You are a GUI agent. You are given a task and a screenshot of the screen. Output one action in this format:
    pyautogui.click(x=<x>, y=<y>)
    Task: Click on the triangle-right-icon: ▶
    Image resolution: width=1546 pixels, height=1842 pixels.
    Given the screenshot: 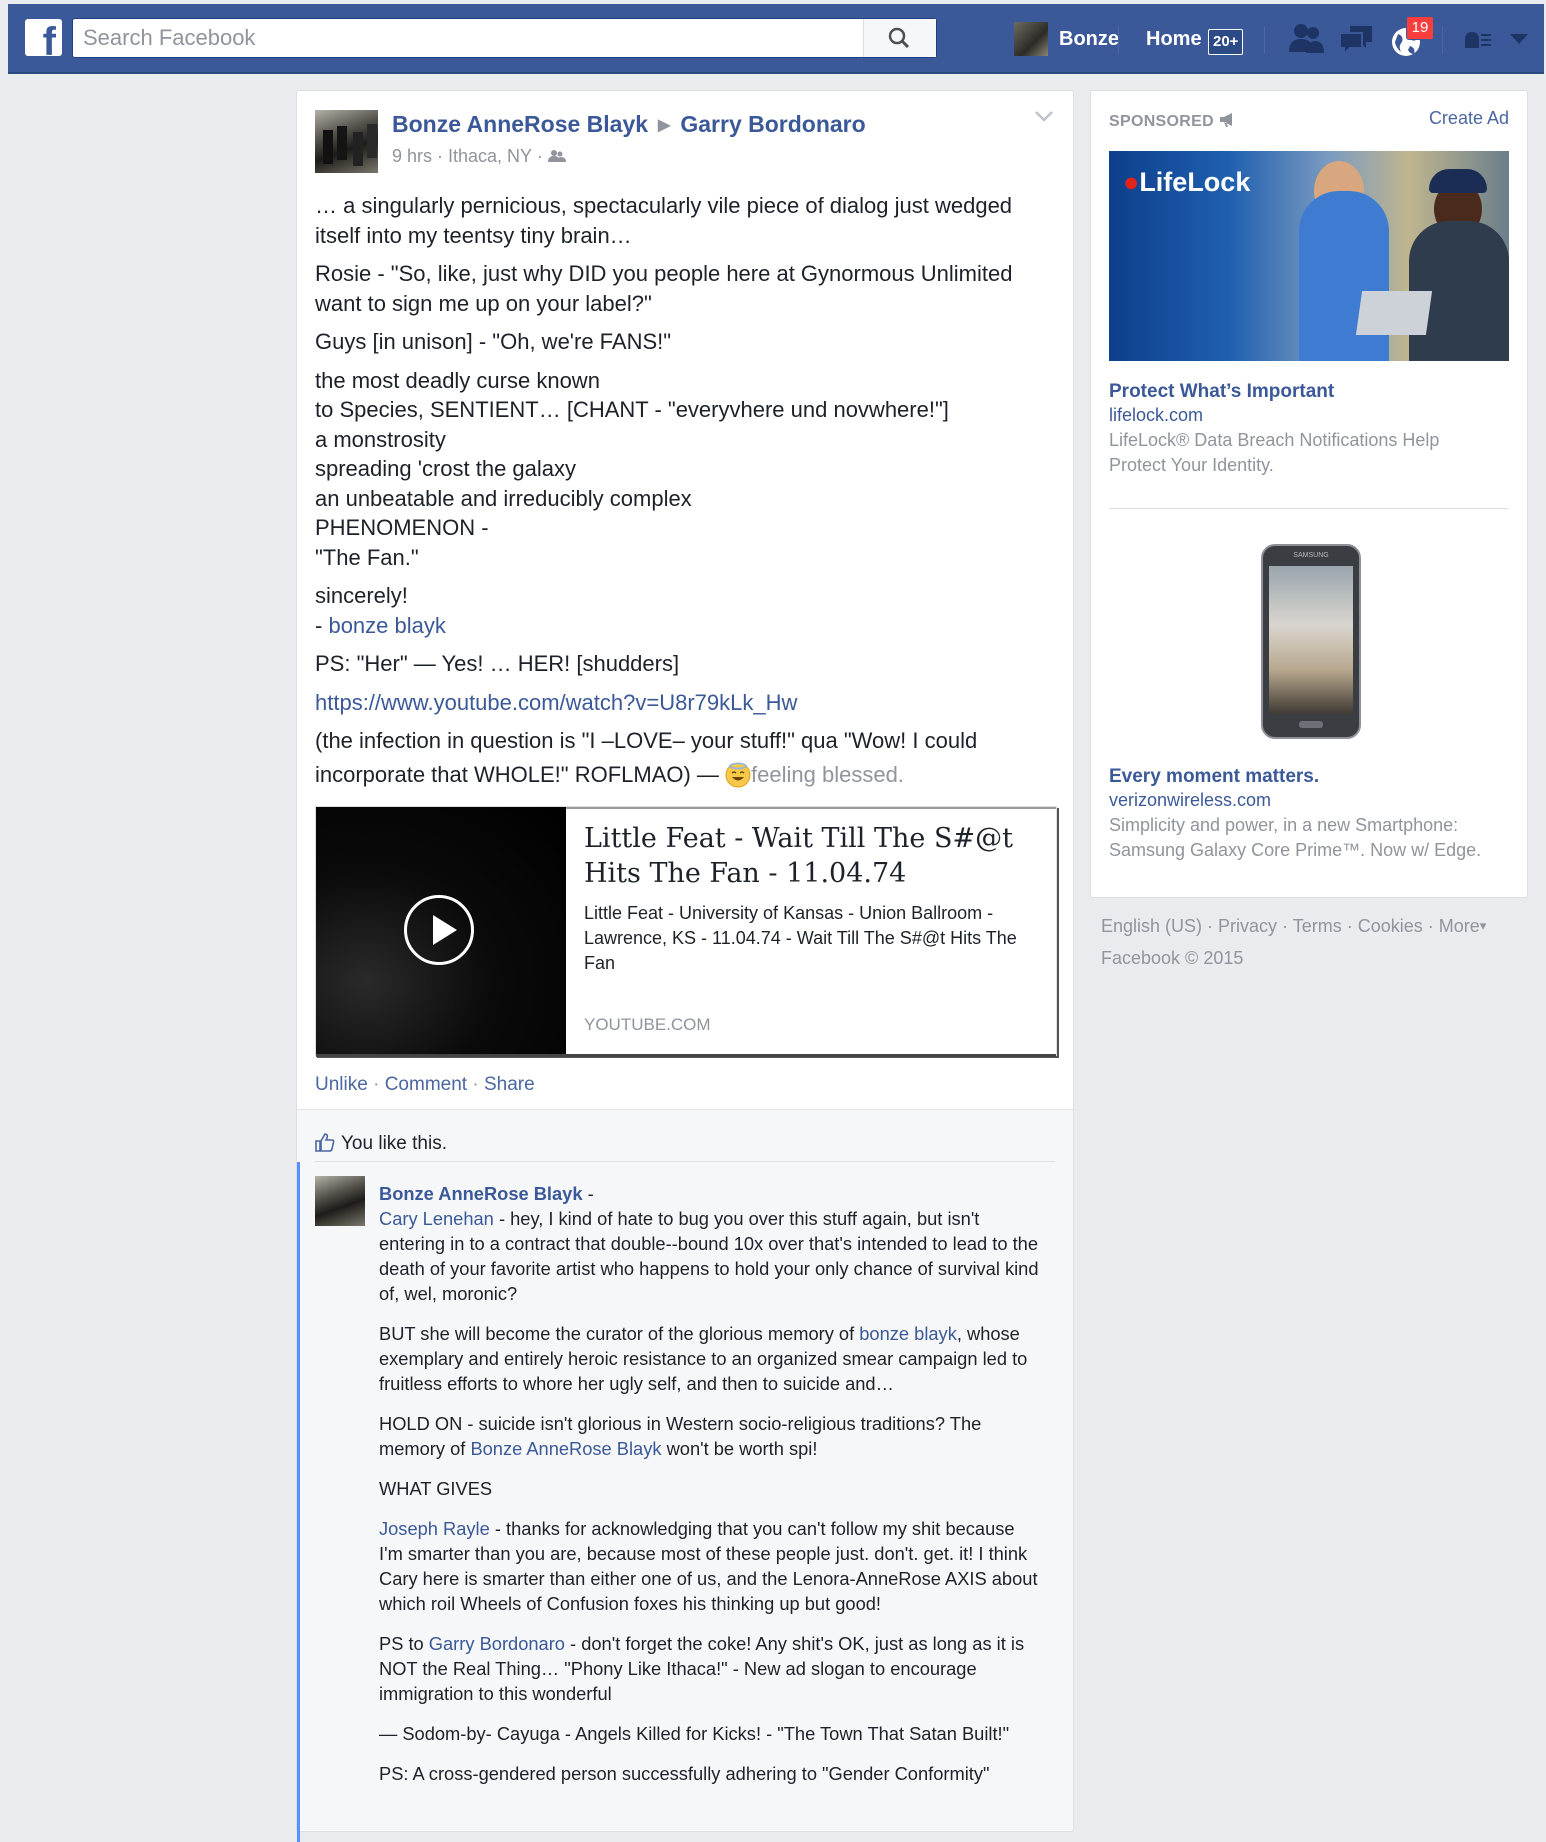 What is the action you would take?
    pyautogui.click(x=664, y=125)
    